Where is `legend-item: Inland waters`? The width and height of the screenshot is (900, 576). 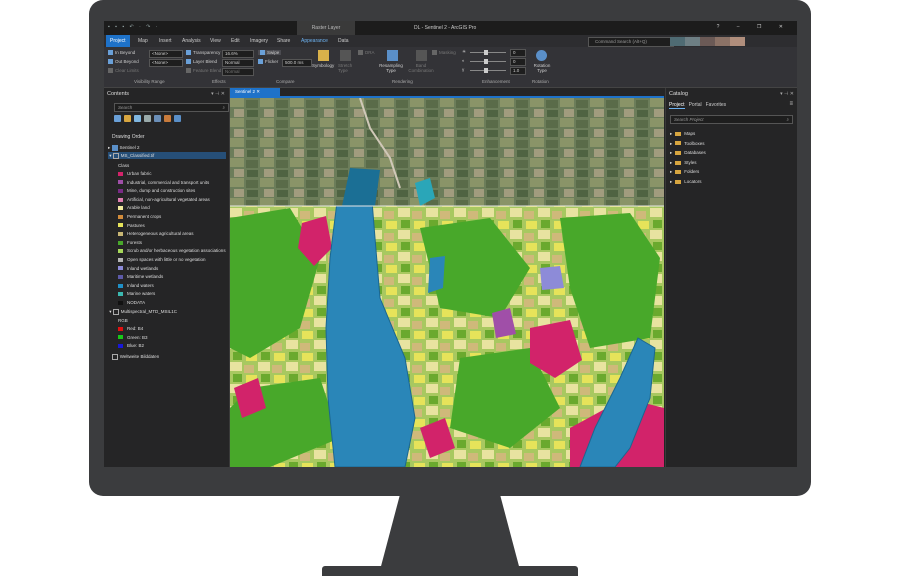
legend-item: Inland waters is located at coordinates (136, 285).